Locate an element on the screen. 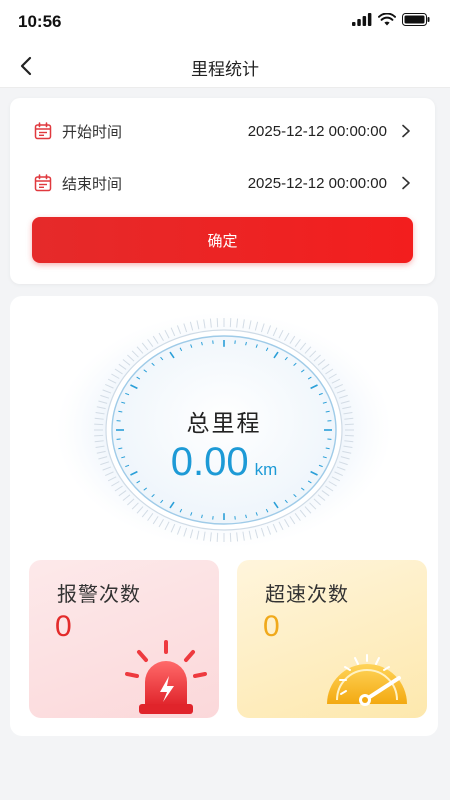 The width and height of the screenshot is (450, 800). start-time-value: 2025-12-12 00:00:00 is located at coordinates (317, 131).